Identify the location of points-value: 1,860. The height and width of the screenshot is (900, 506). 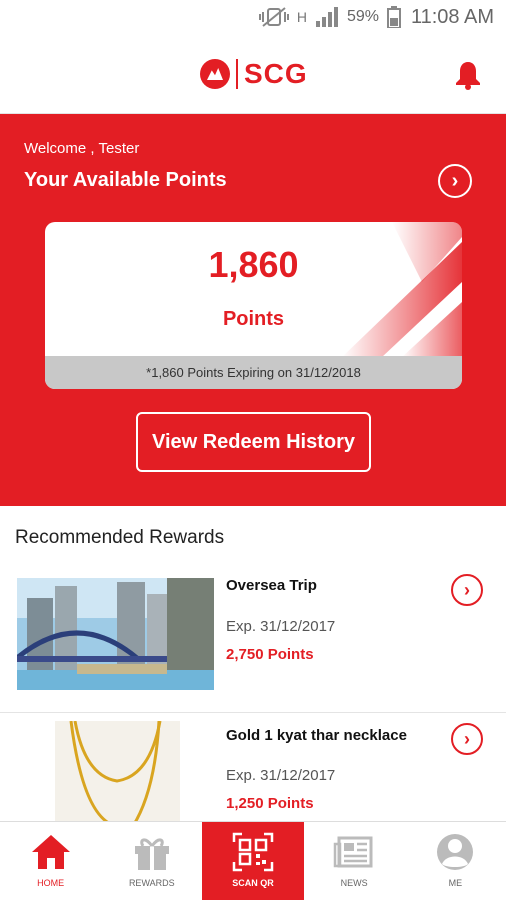
(253, 264).